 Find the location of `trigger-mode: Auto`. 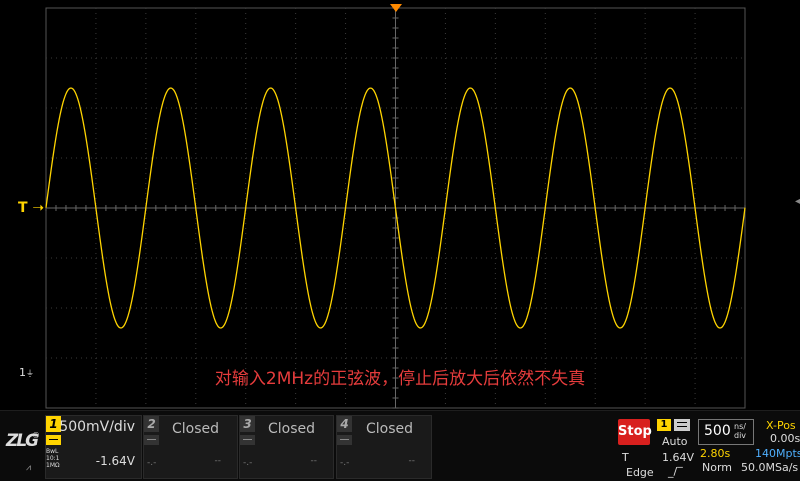

trigger-mode: Auto is located at coordinates (675, 441).